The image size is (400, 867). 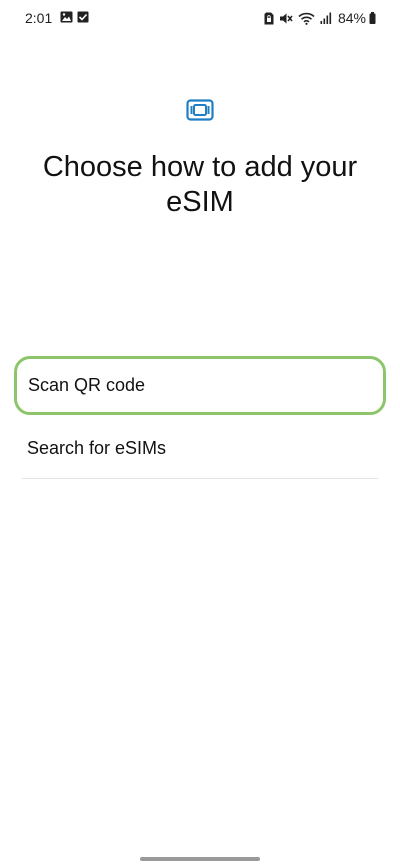 I want to click on status-bar: 2:01 84%, so click(x=200, y=19).